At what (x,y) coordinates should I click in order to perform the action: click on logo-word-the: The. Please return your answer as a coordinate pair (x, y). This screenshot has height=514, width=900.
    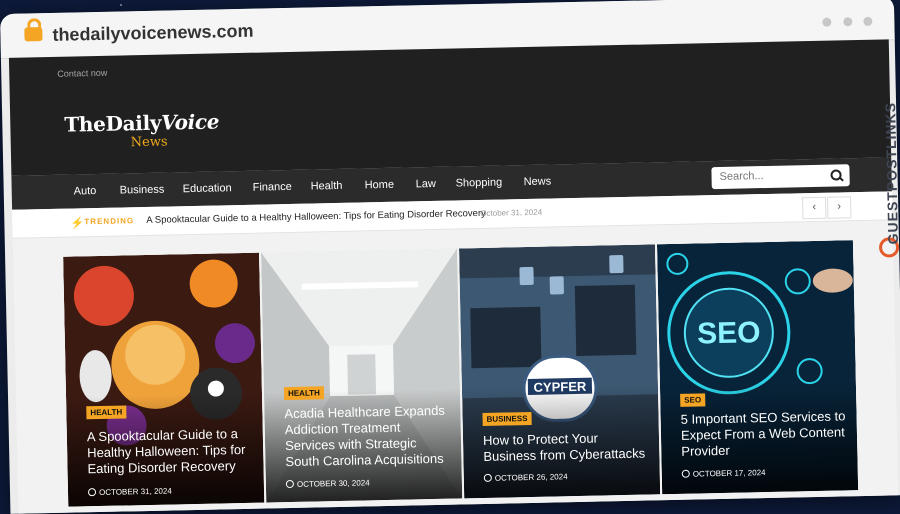
    Looking at the image, I should click on (85, 124).